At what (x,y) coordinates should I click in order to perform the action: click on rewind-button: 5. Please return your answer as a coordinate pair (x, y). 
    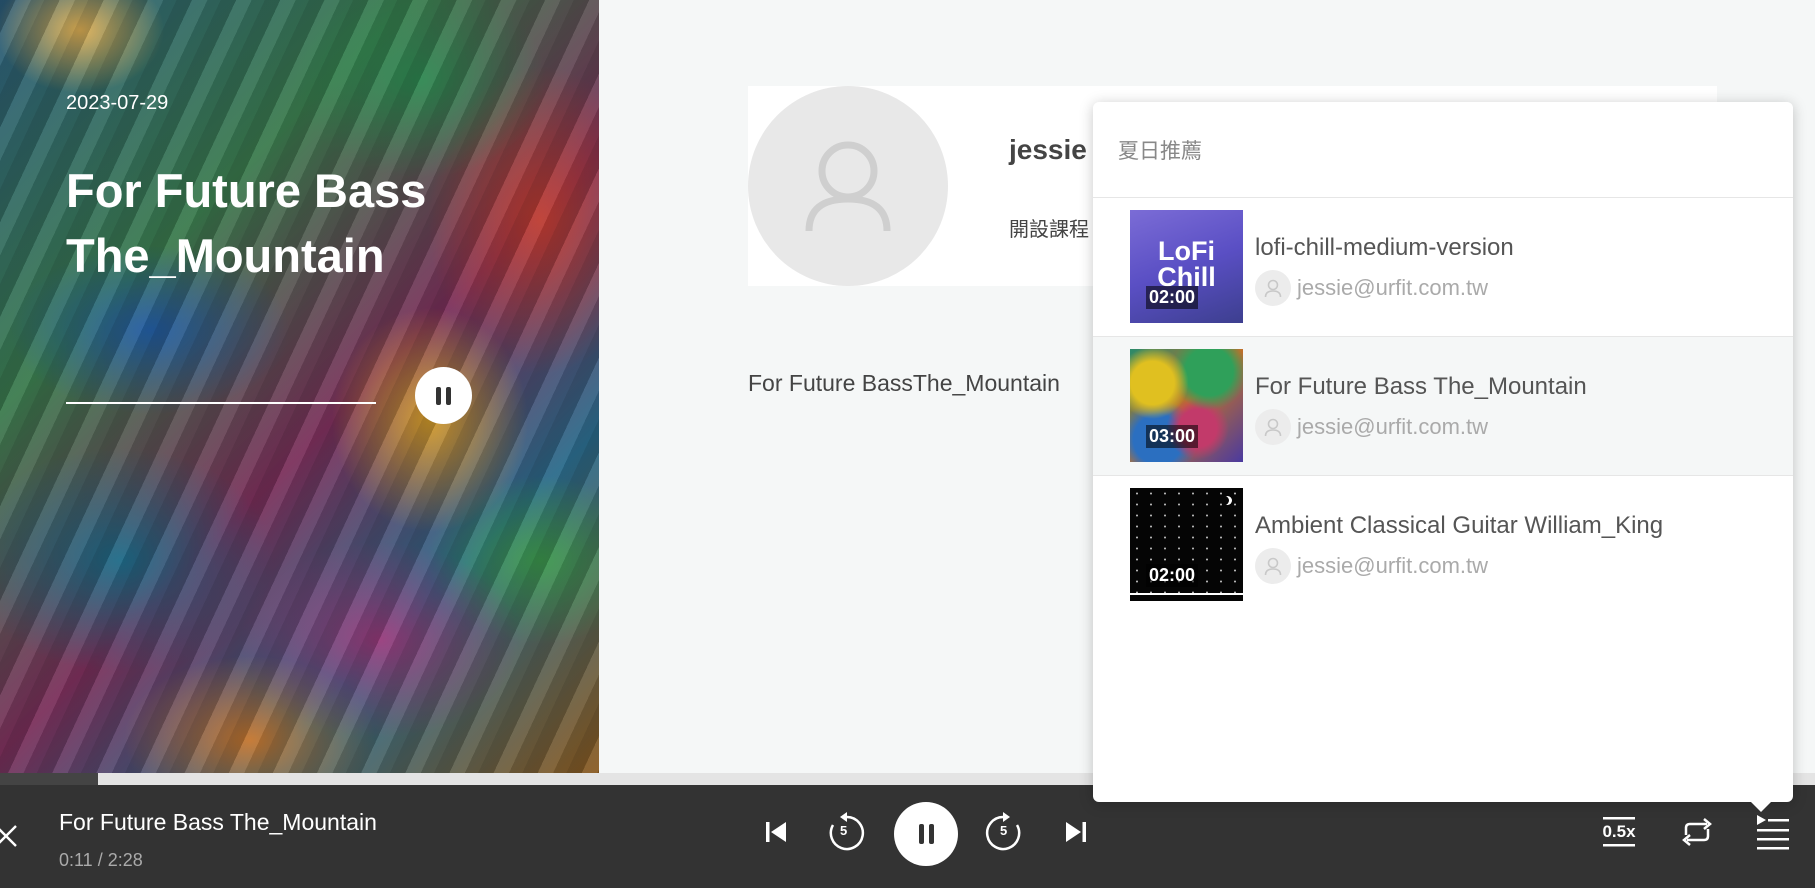
    Looking at the image, I should click on (845, 832).